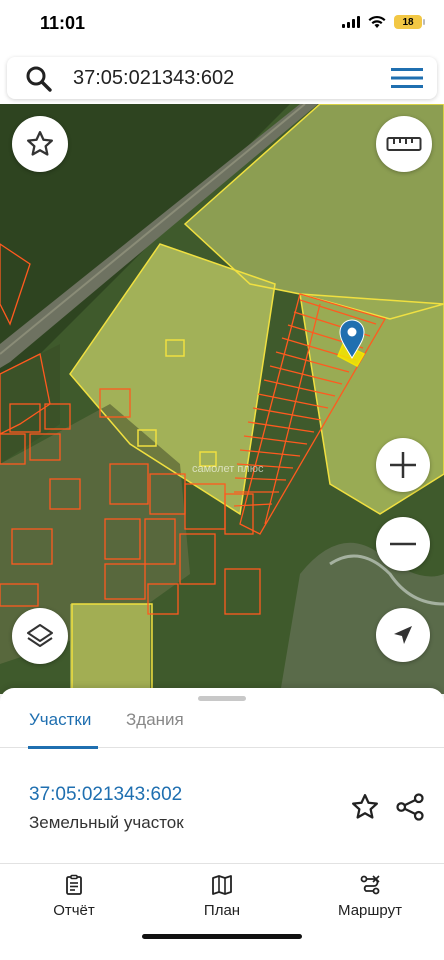 This screenshot has height=960, width=444. Describe the element at coordinates (222, 936) in the screenshot. I see `home-indicator` at that location.